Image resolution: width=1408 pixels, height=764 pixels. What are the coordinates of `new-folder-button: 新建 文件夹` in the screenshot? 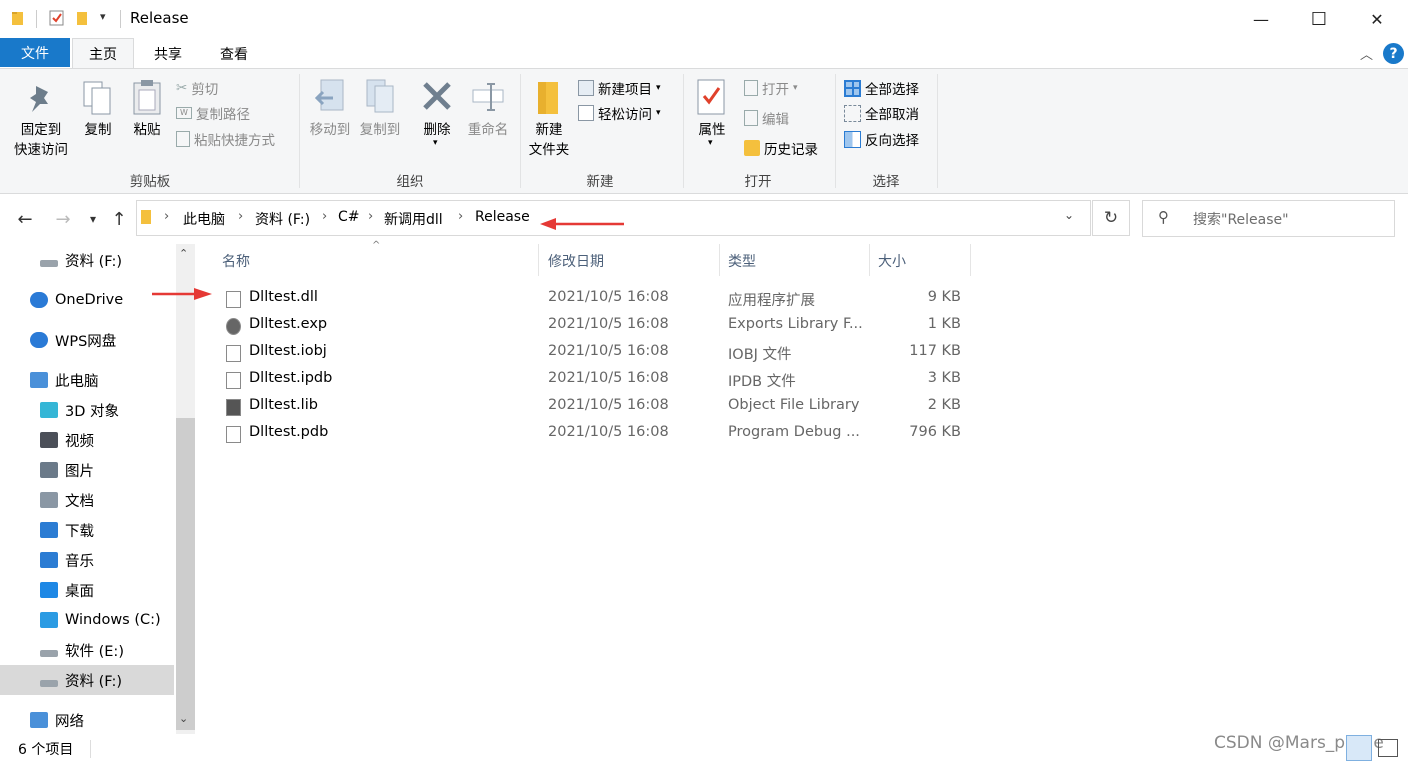 It's located at (549, 119).